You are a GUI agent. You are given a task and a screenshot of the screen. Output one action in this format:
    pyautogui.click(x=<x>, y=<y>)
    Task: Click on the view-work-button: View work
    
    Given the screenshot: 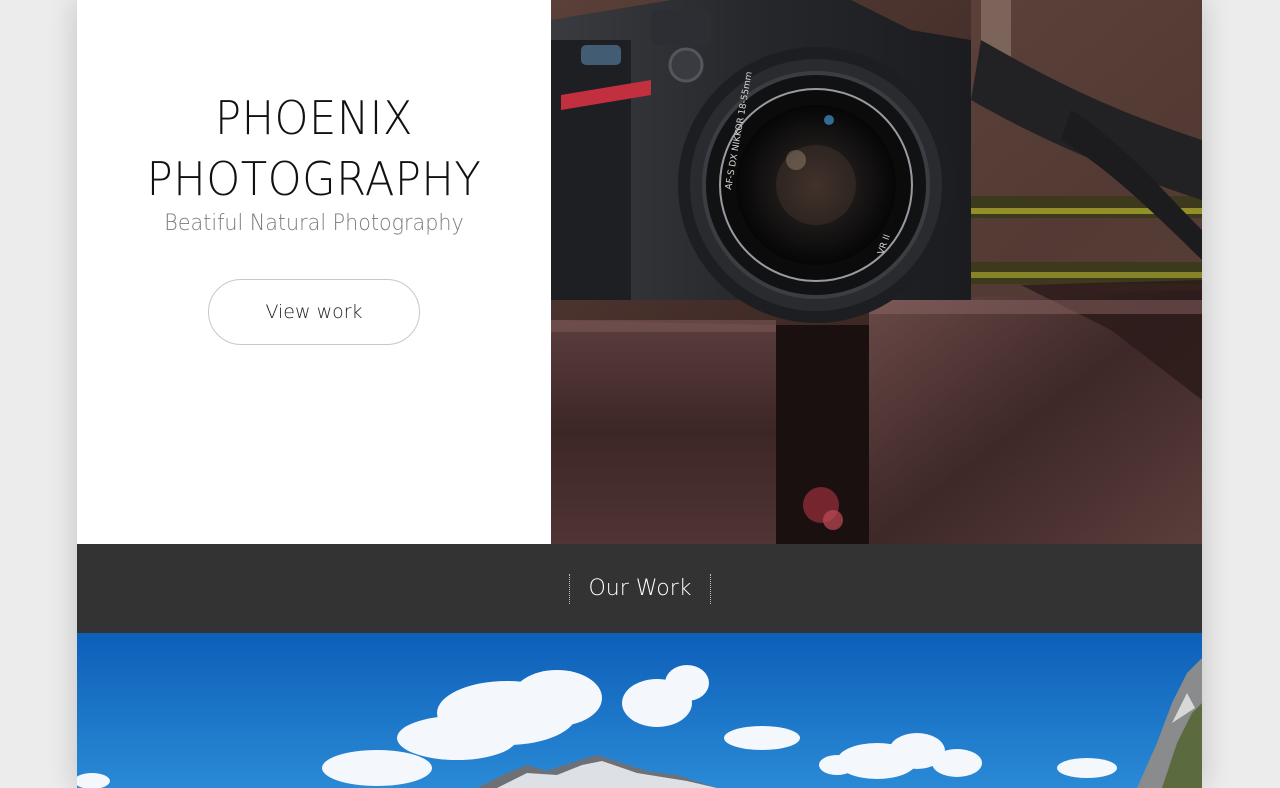 What is the action you would take?
    pyautogui.click(x=314, y=312)
    